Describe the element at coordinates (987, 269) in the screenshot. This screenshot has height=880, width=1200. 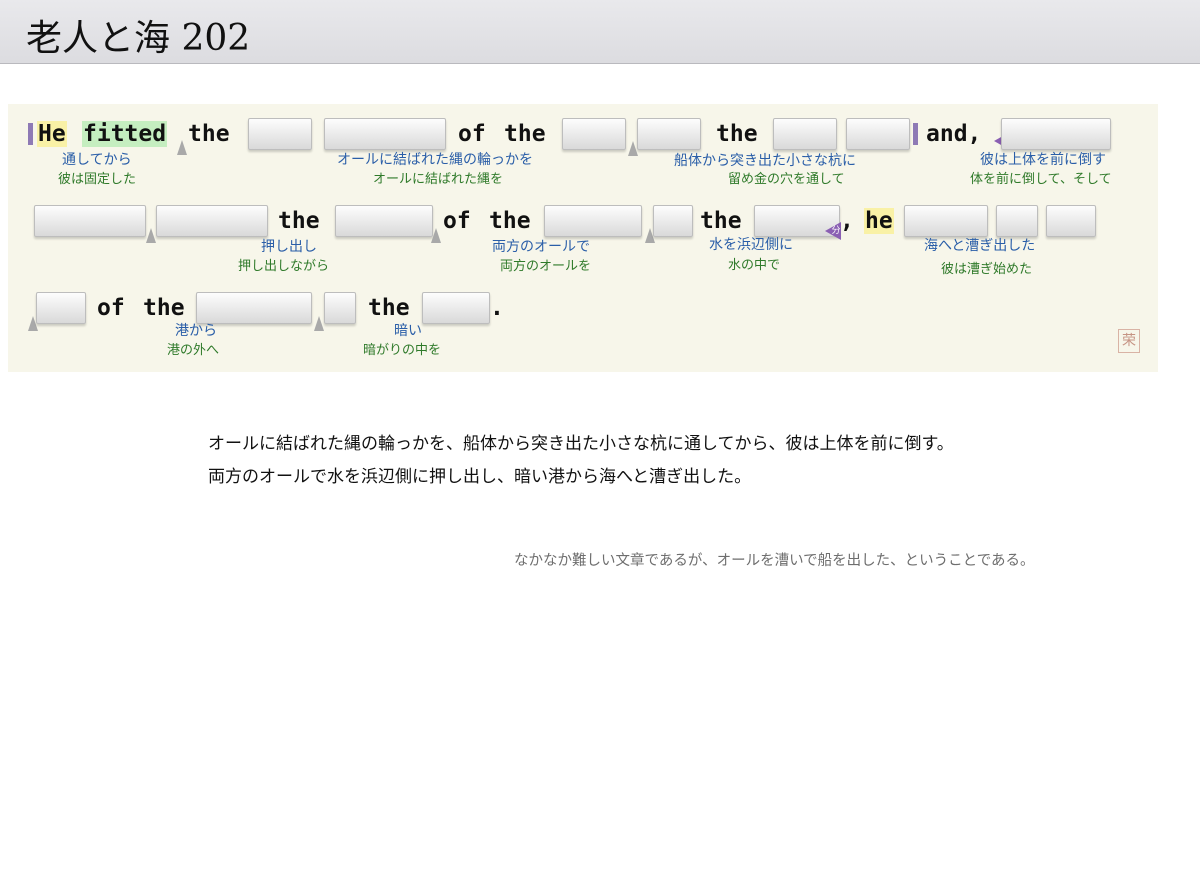
I see `gloss-secondary: 彼は漕ぎ始めた` at that location.